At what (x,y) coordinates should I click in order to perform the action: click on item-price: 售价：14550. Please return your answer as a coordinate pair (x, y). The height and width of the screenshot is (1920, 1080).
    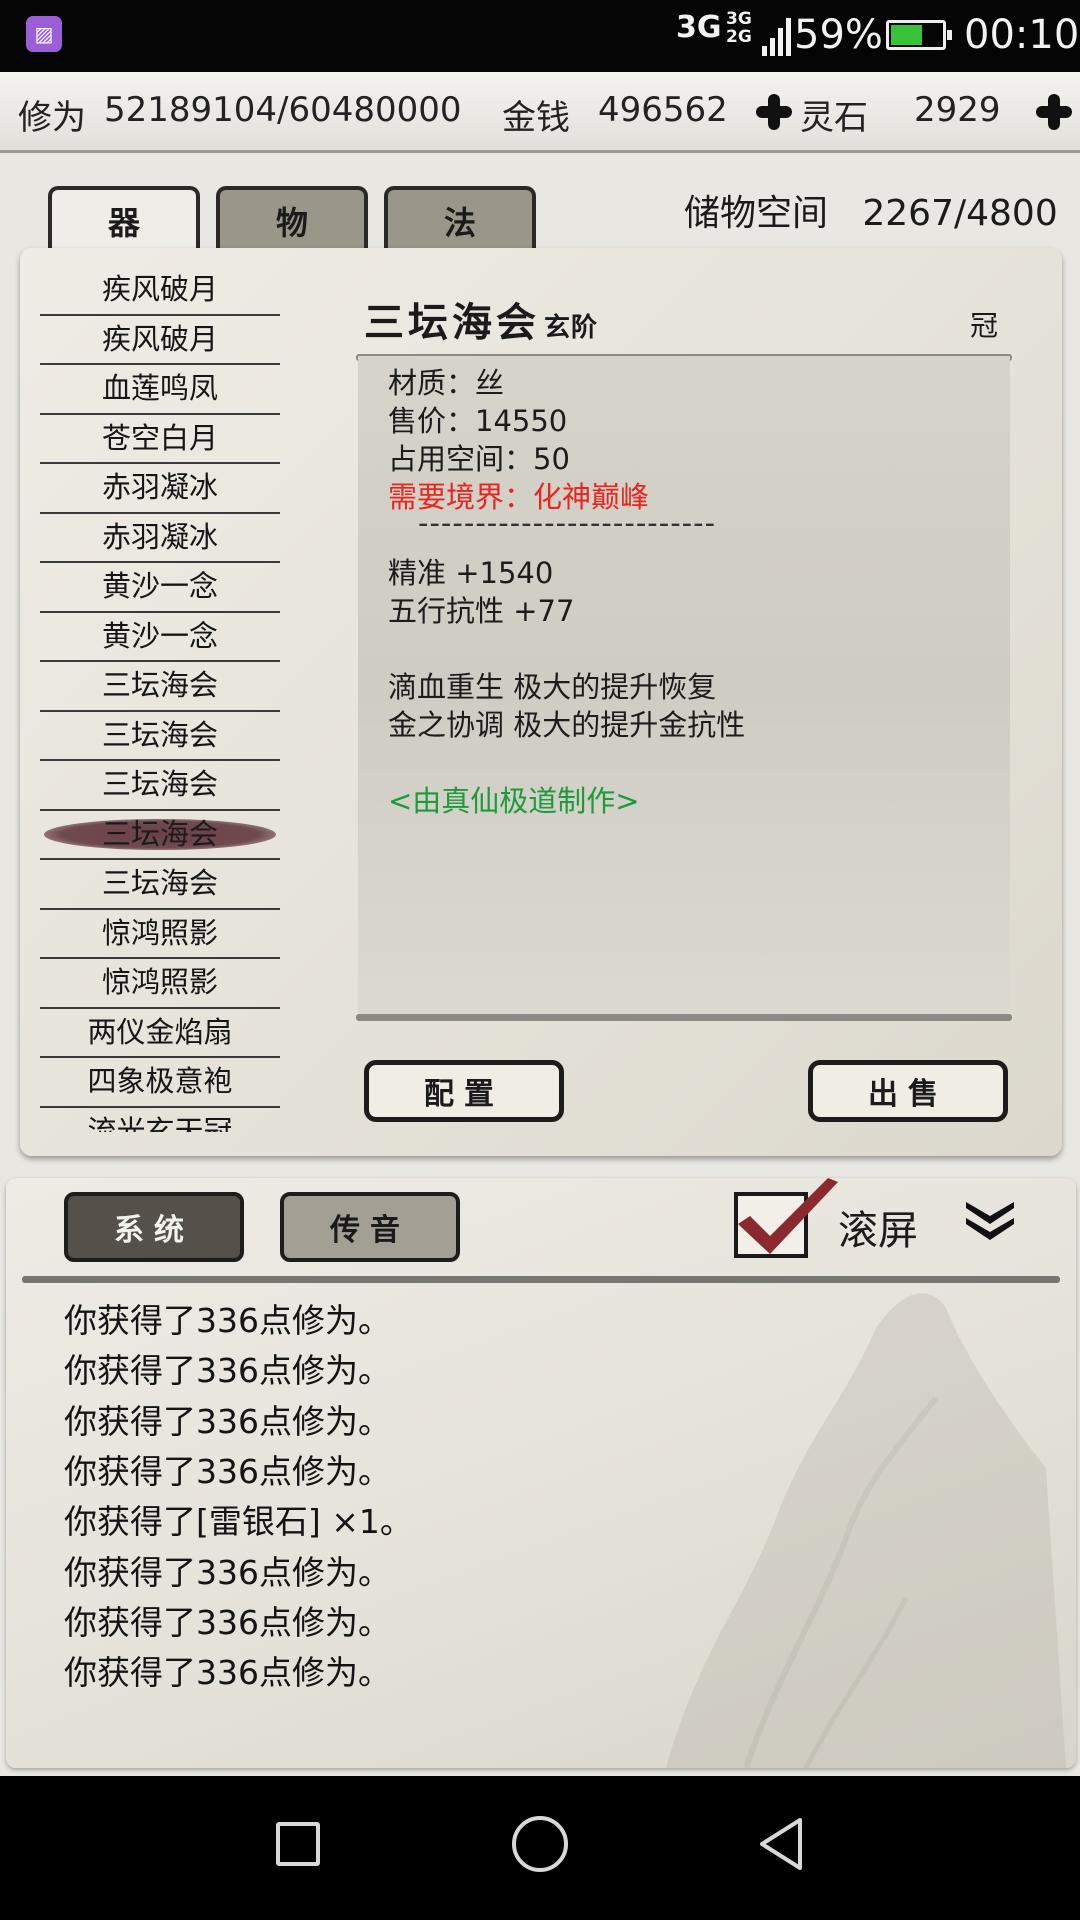
    Looking at the image, I should click on (478, 421).